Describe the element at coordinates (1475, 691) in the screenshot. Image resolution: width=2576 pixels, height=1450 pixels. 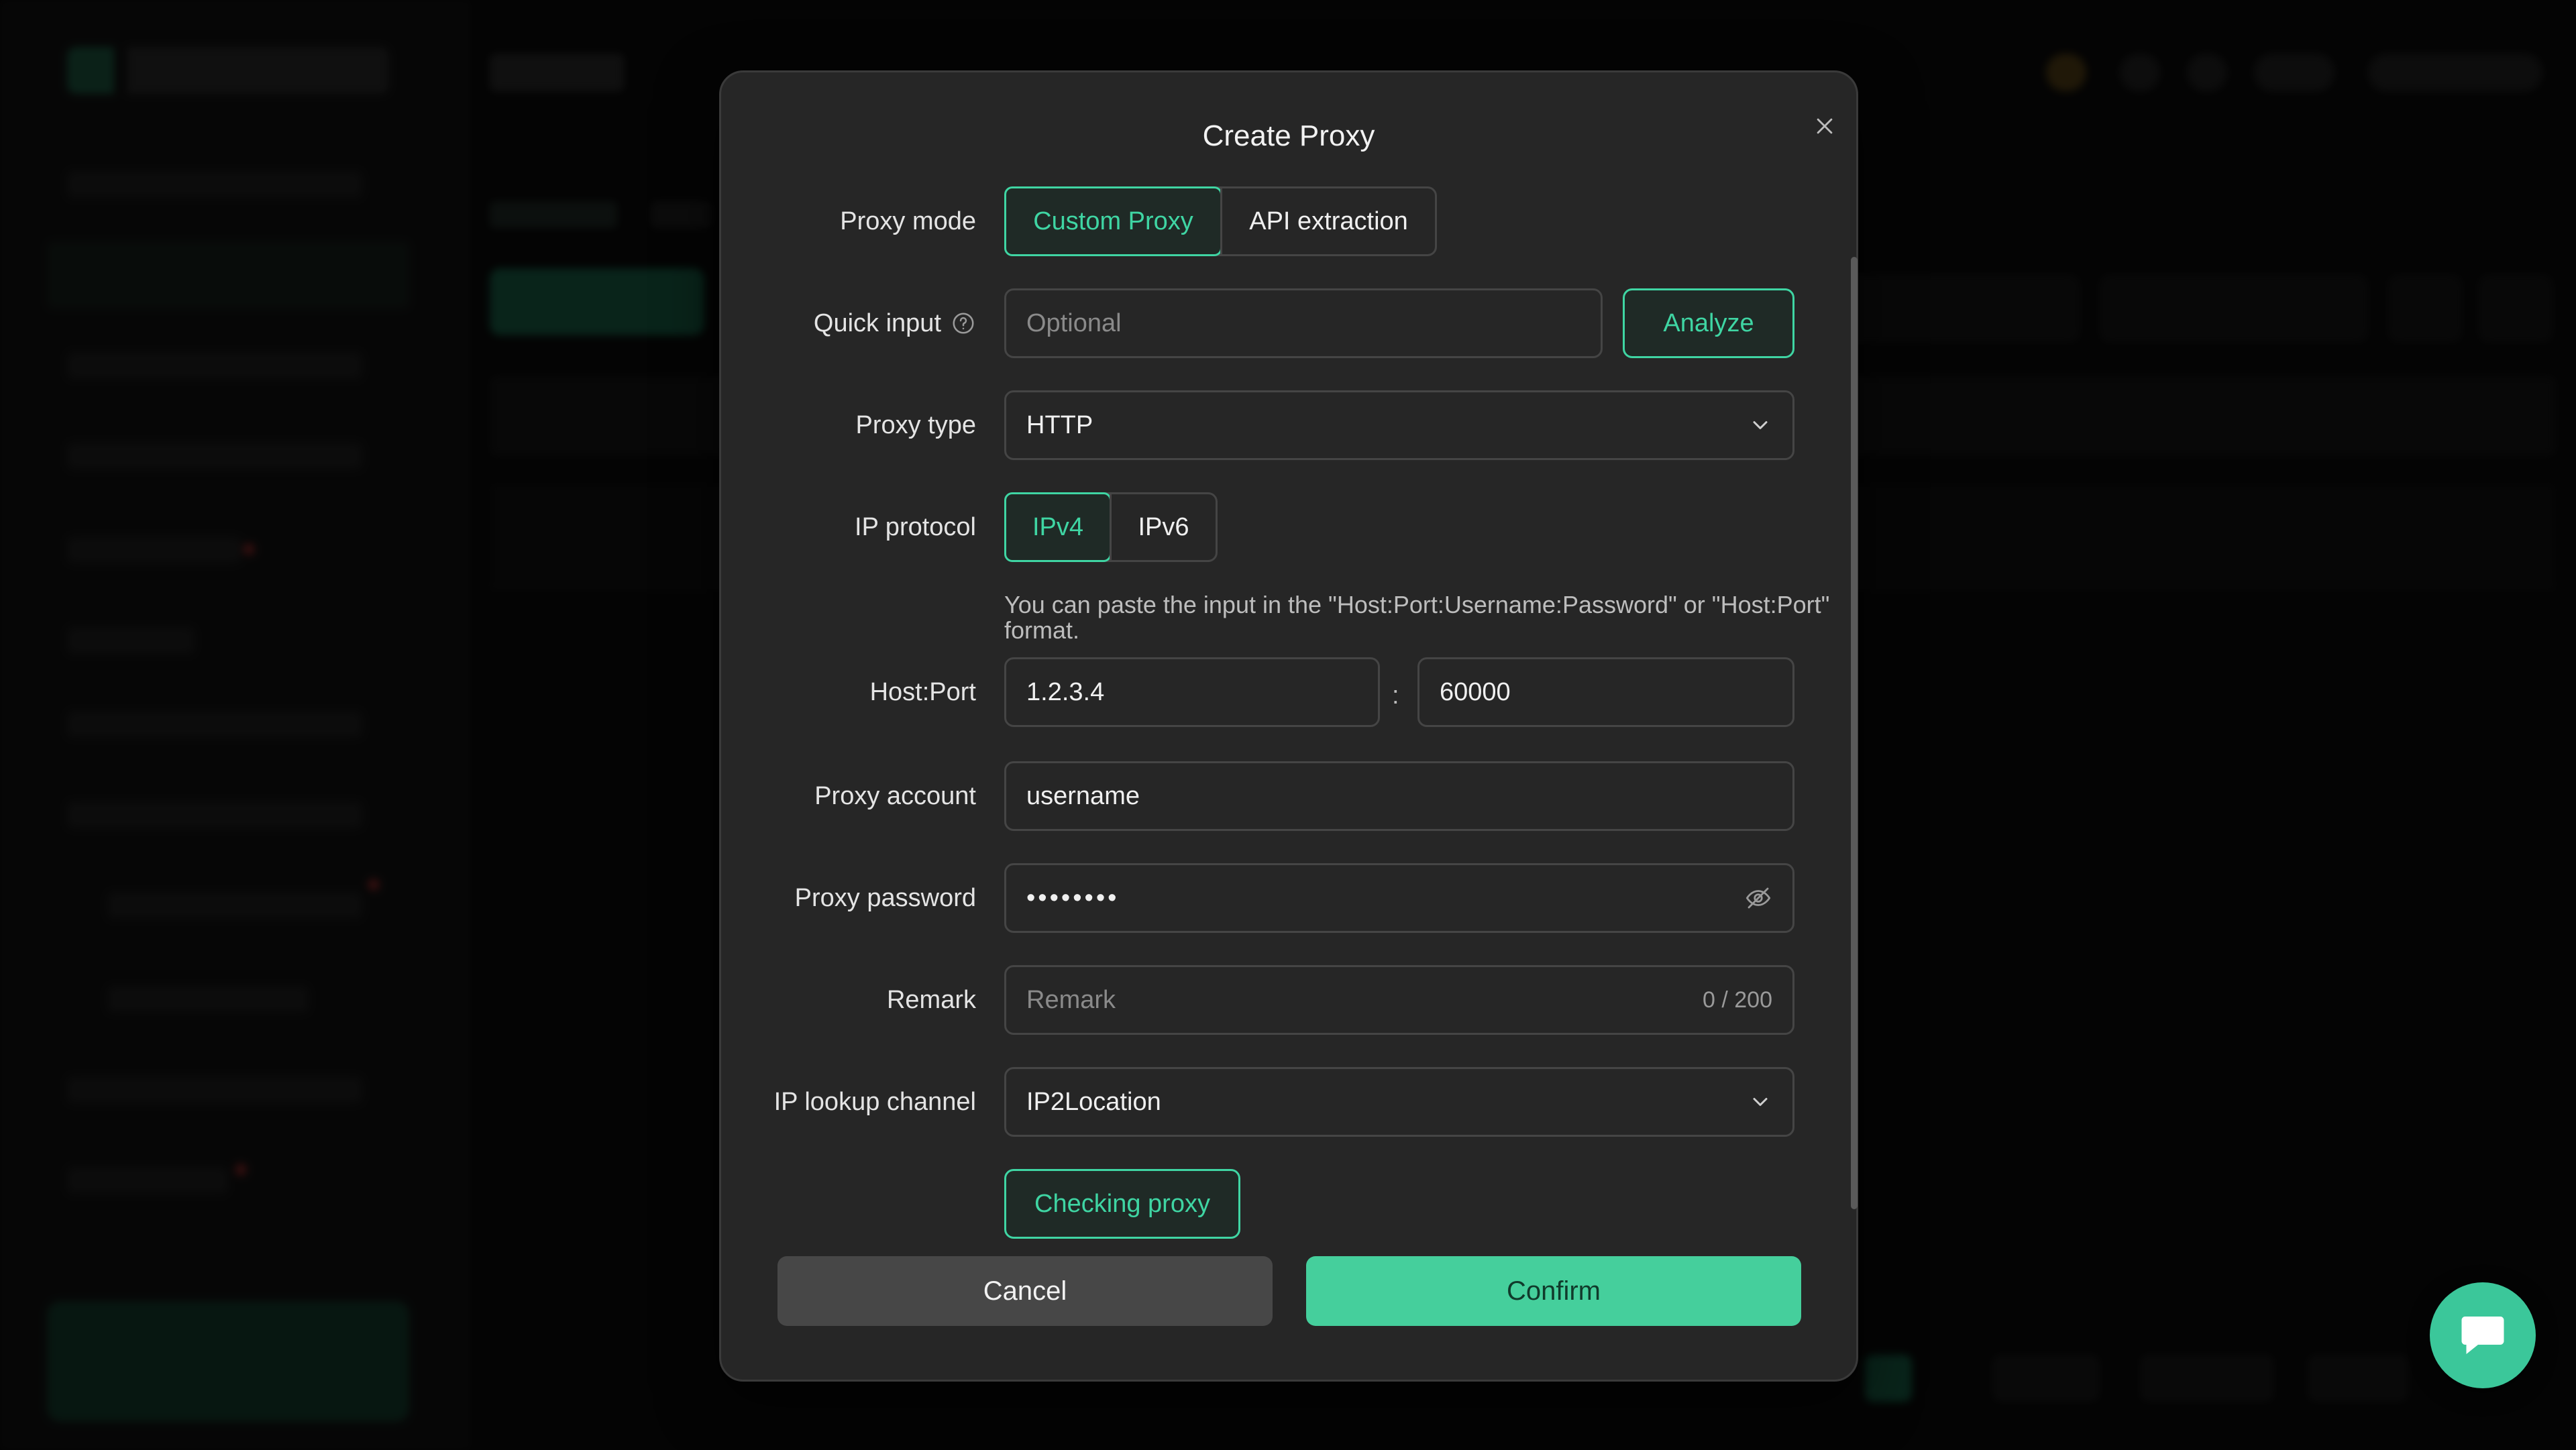
I see `port-value: 60000` at that location.